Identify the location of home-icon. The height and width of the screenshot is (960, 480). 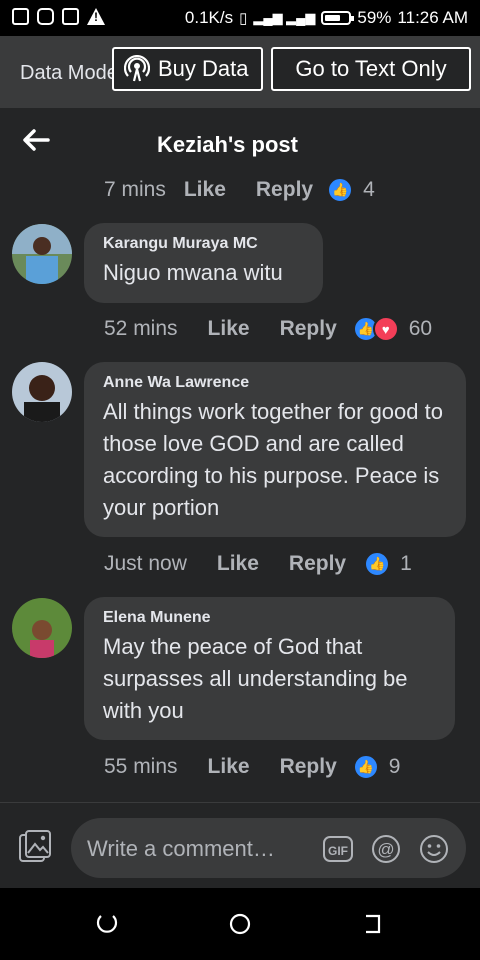
(240, 924).